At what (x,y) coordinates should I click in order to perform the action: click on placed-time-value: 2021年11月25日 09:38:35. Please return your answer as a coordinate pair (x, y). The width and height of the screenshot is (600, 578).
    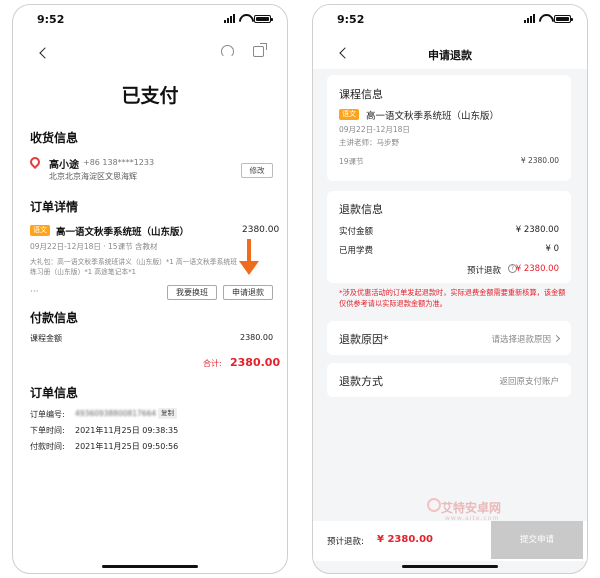
    Looking at the image, I should click on (127, 430).